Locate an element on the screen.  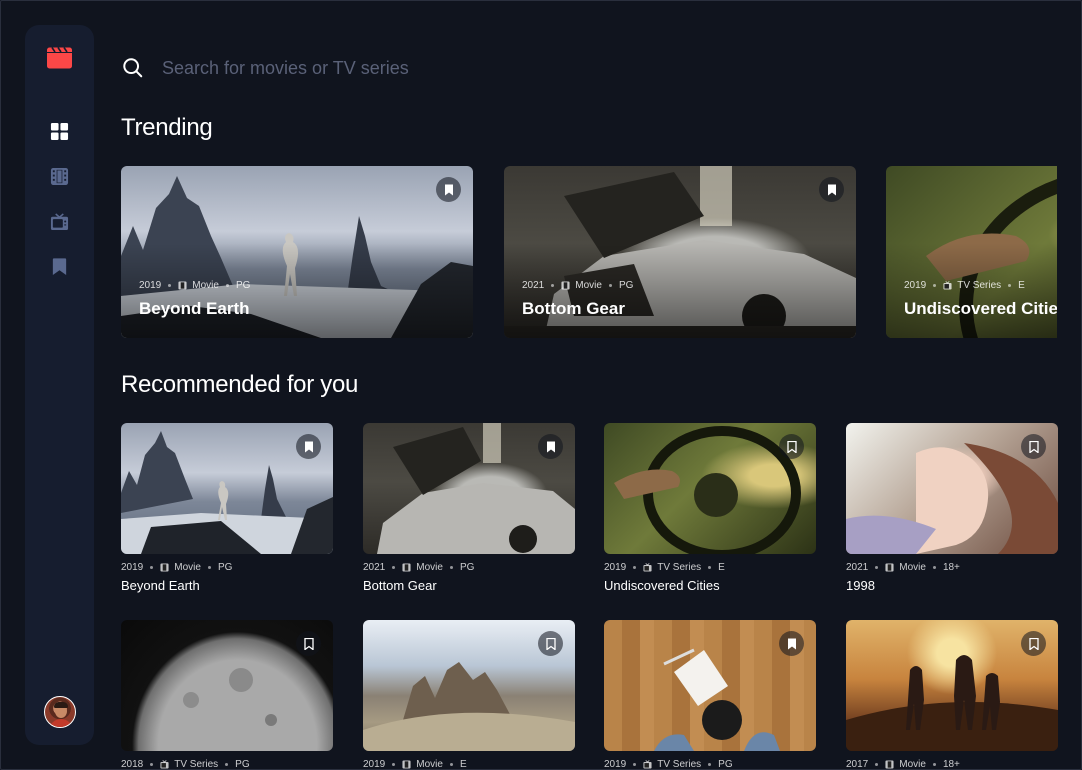
card-meta: 2017 Movie 18+ is located at coordinates (952, 764).